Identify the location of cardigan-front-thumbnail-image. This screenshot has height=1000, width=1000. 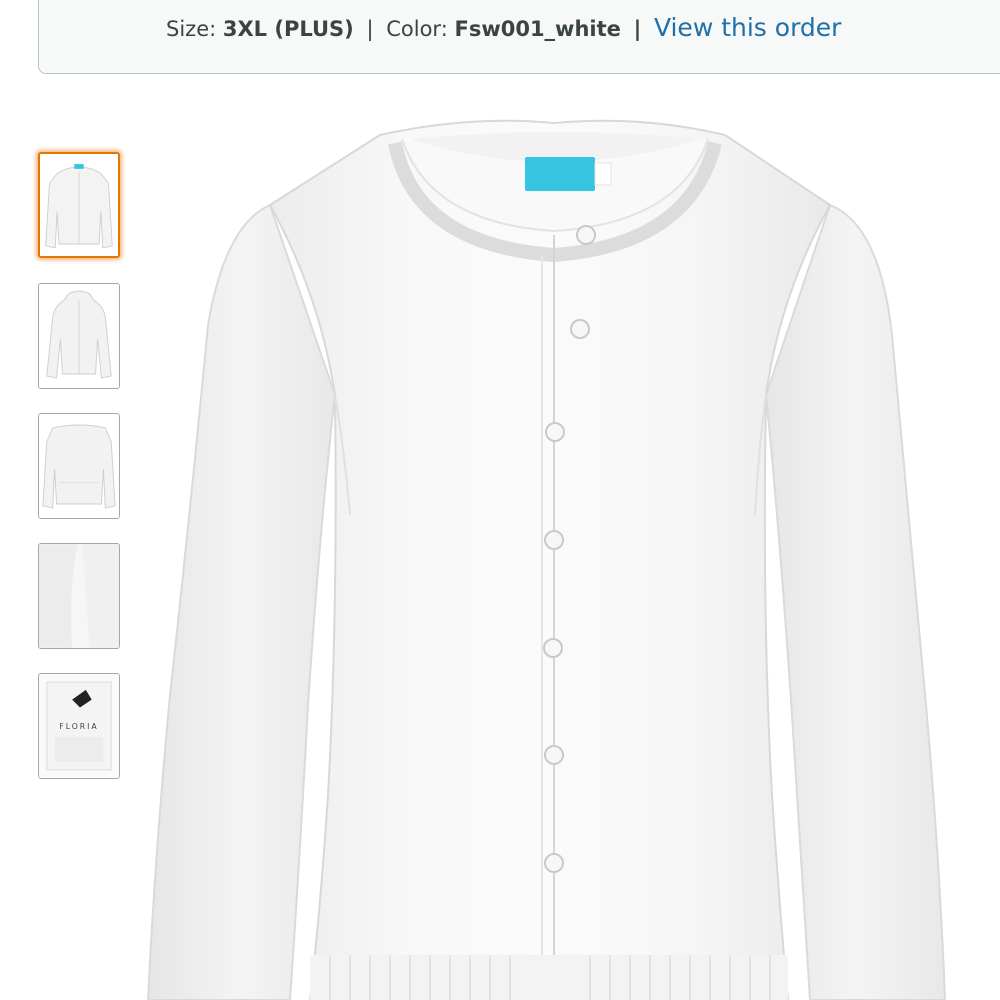
(79, 205).